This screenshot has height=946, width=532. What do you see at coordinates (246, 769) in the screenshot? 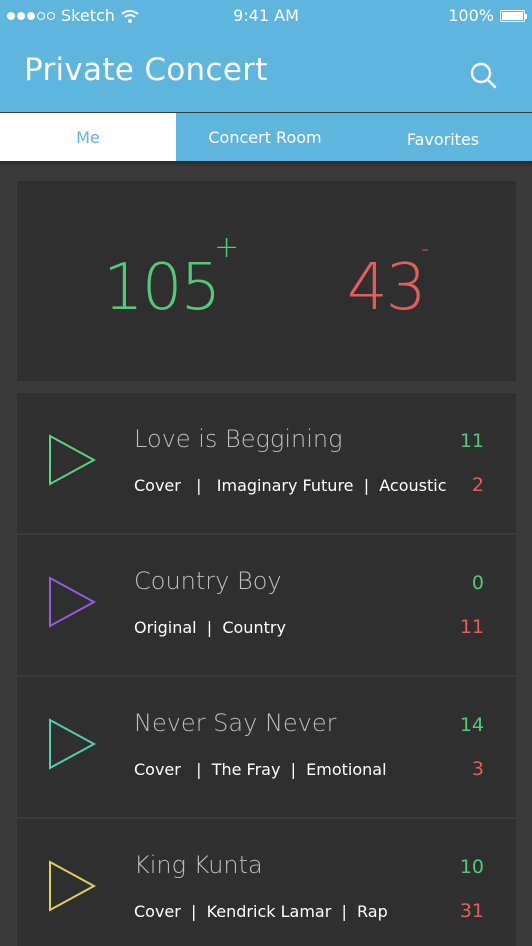
I see `song-tag: The Fray` at bounding box center [246, 769].